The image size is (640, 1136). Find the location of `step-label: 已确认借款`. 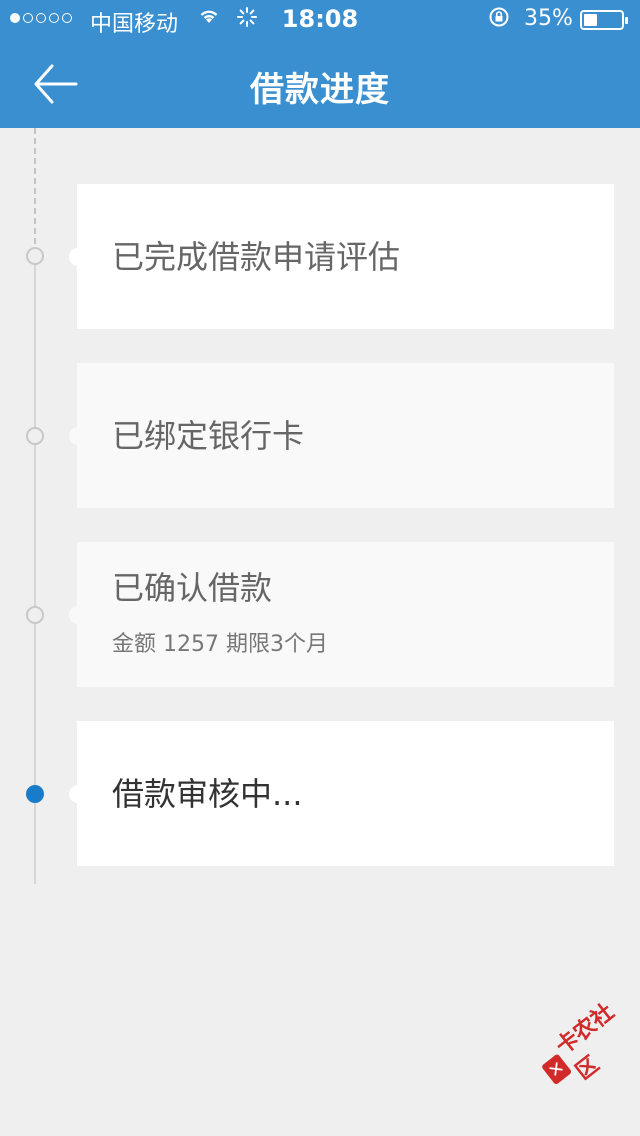

step-label: 已确认借款 is located at coordinates (192, 588).